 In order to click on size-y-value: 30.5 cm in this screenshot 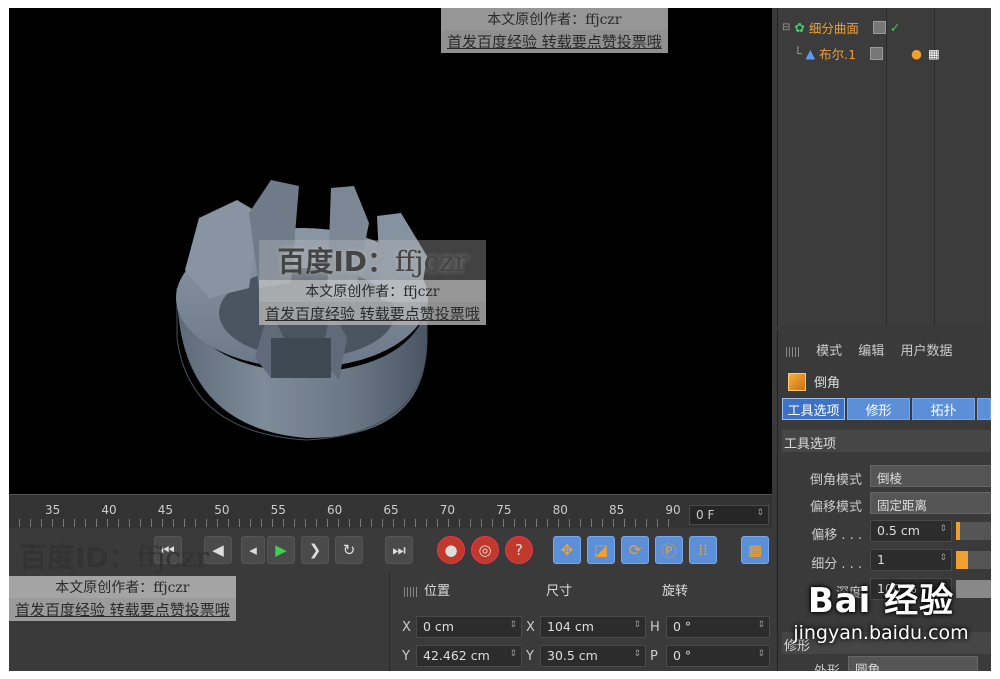, I will do `click(572, 655)`.